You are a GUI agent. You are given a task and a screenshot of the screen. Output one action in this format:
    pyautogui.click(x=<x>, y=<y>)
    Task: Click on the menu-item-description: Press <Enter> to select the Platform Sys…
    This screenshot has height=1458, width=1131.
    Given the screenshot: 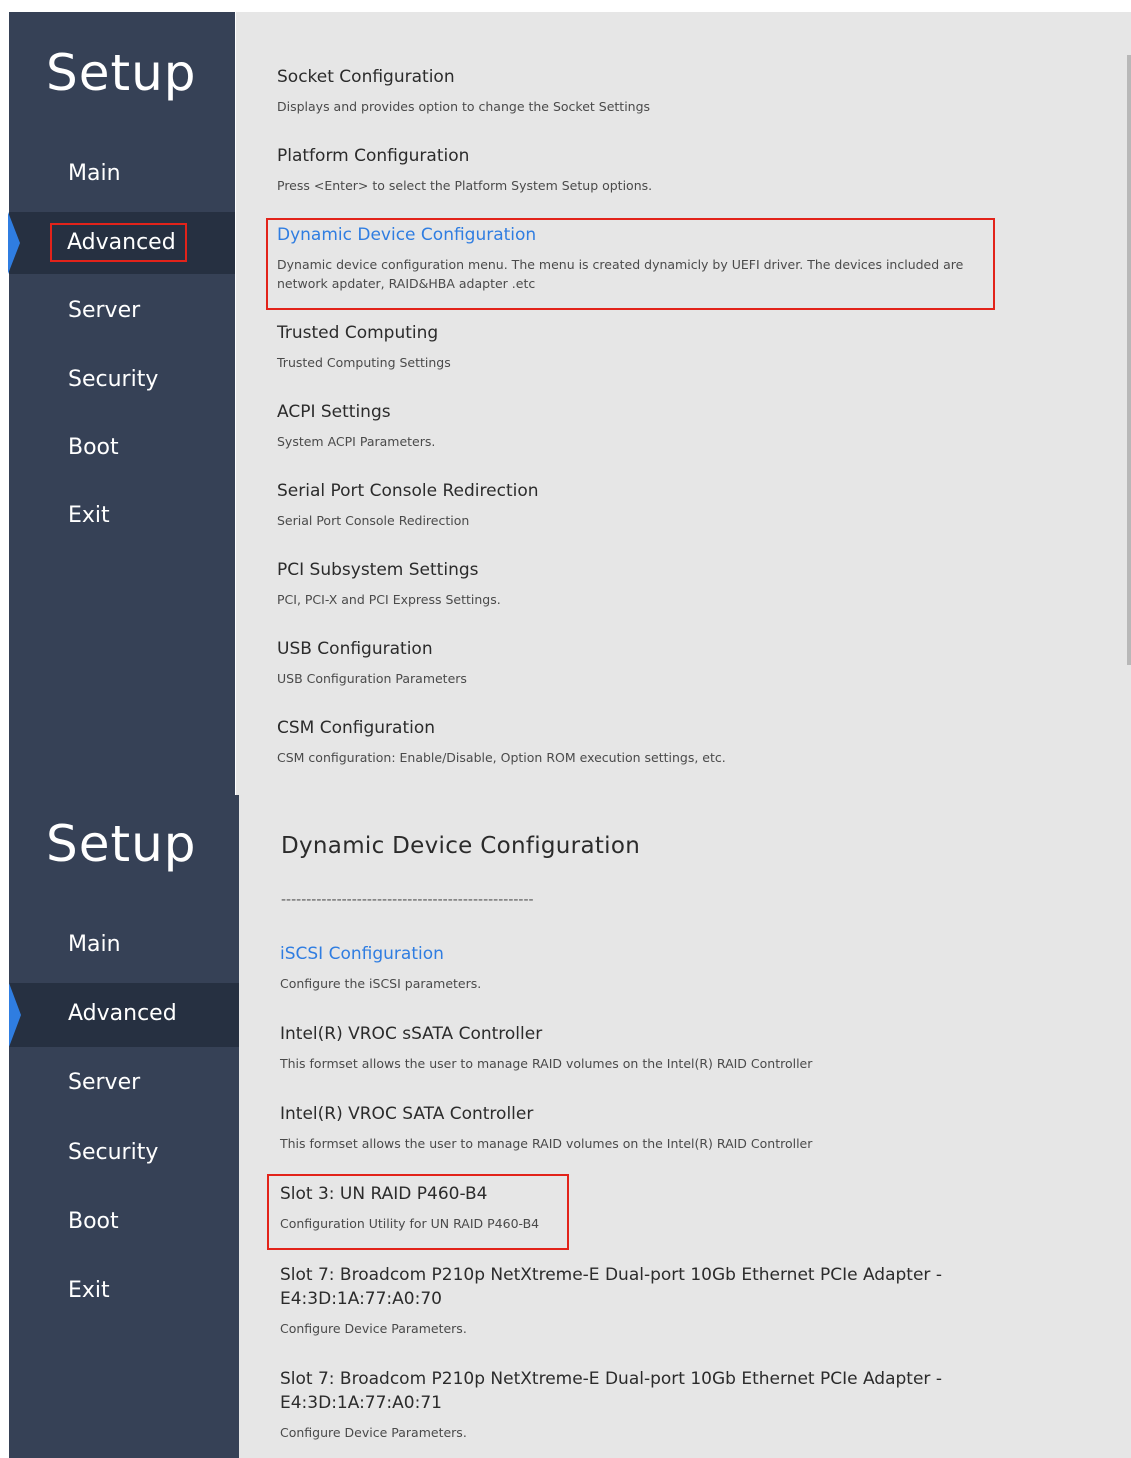 What is the action you would take?
    pyautogui.click(x=465, y=185)
    